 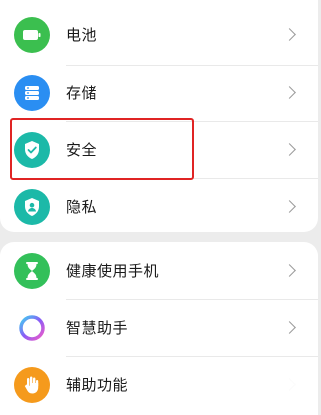 I want to click on hourglass-icon, so click(x=32, y=270).